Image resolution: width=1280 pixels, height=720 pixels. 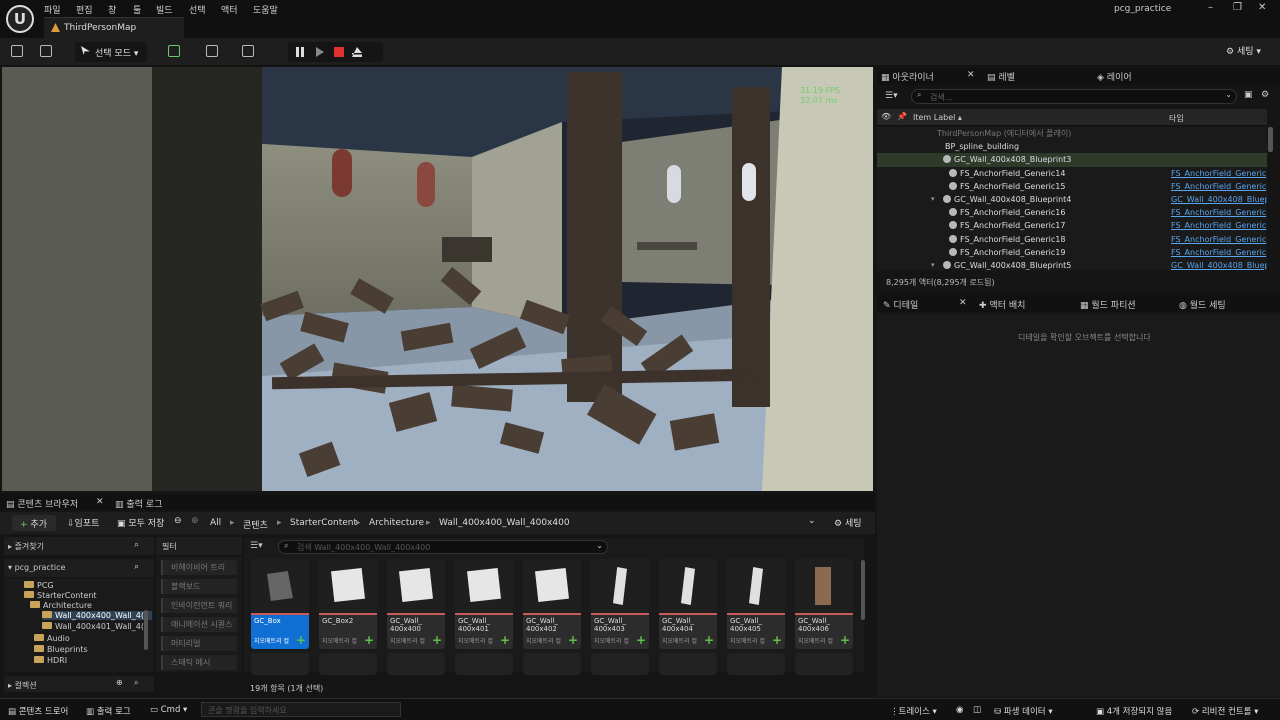 What do you see at coordinates (138, 503) in the screenshot?
I see `tab-output-log: ▥ 출력 로그` at bounding box center [138, 503].